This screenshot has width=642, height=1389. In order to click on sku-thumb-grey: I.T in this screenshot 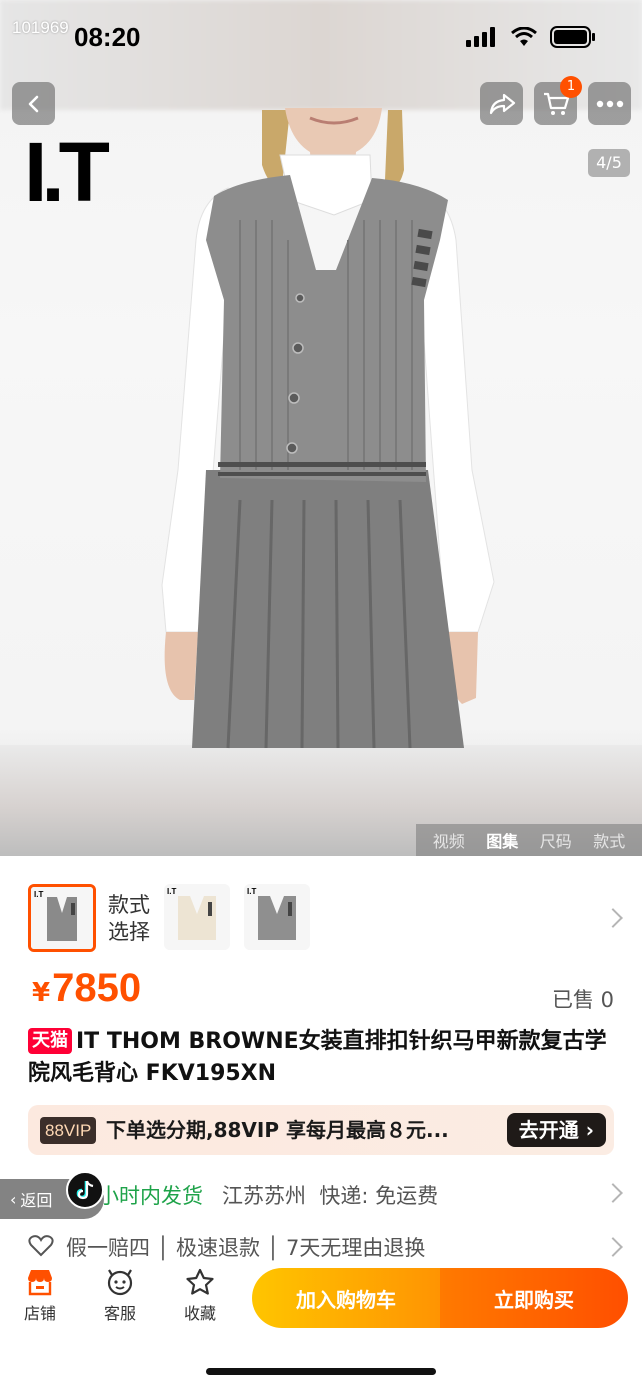, I will do `click(277, 917)`.